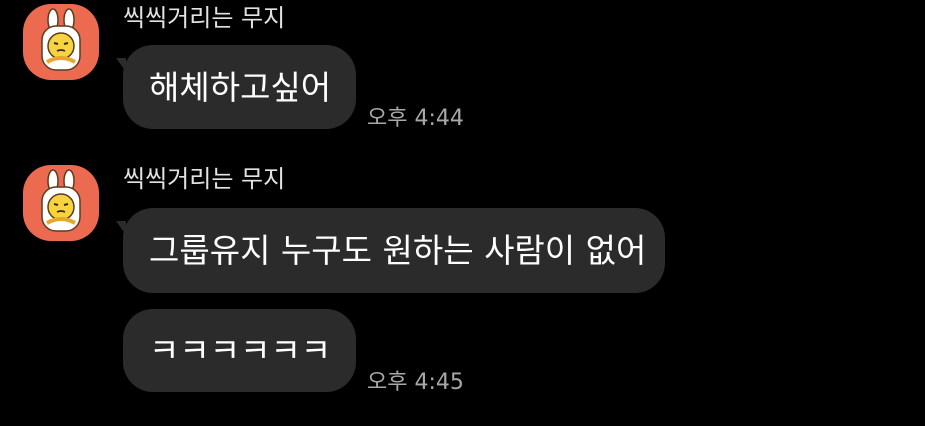 The height and width of the screenshot is (426, 925). I want to click on message-text: 그룹유지 누구도 원하는 사람이 없어, so click(398, 250).